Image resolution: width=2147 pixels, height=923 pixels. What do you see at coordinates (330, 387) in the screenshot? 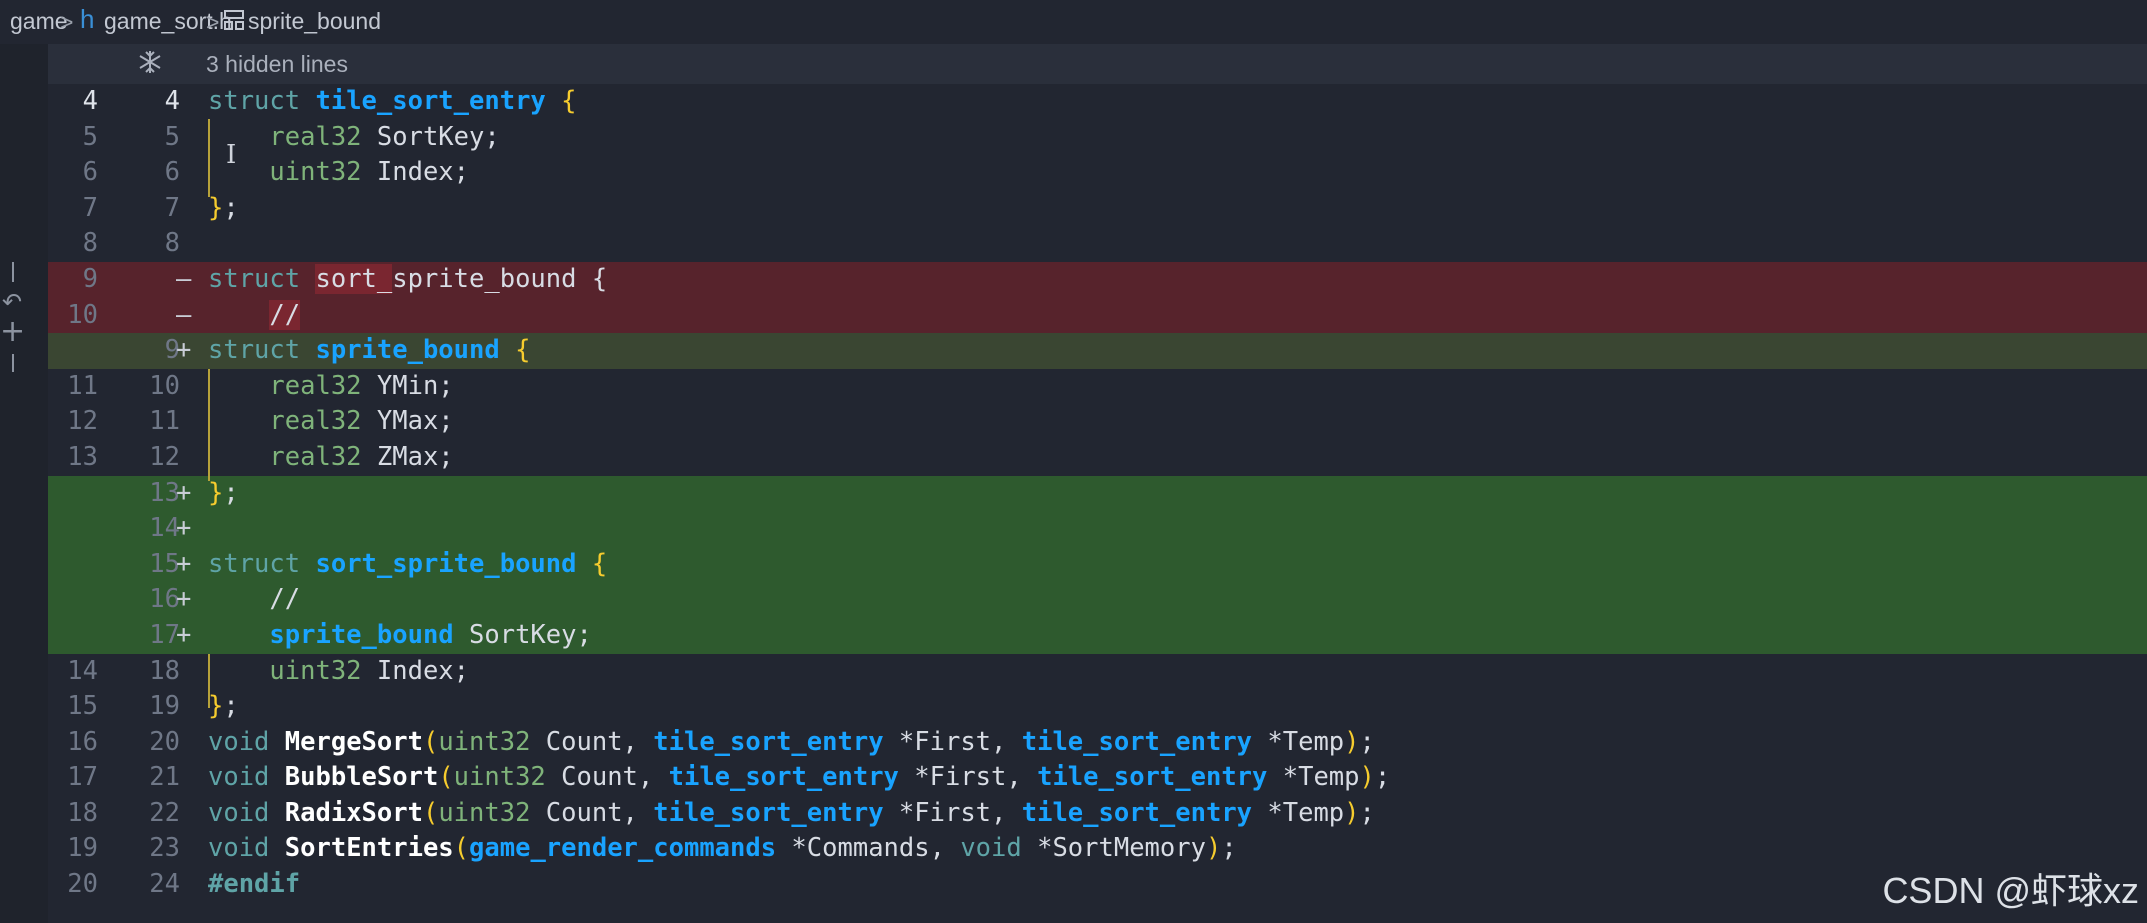
I see `code-text: real32 YMin;` at bounding box center [330, 387].